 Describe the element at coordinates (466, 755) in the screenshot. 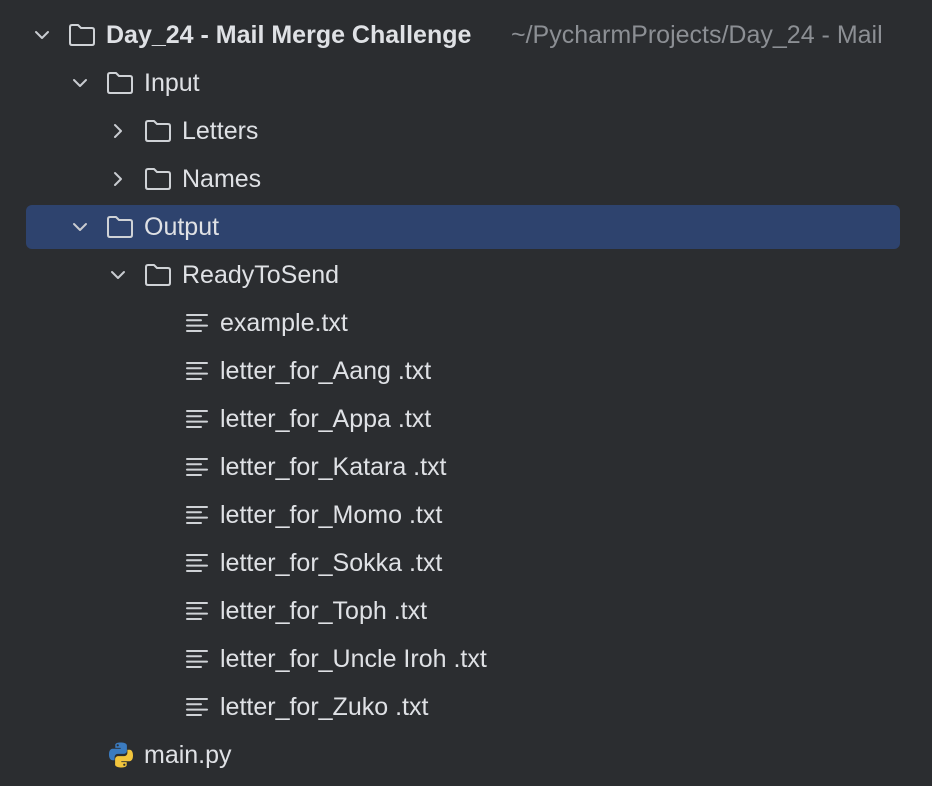

I see `tree-row-file: main.py` at that location.